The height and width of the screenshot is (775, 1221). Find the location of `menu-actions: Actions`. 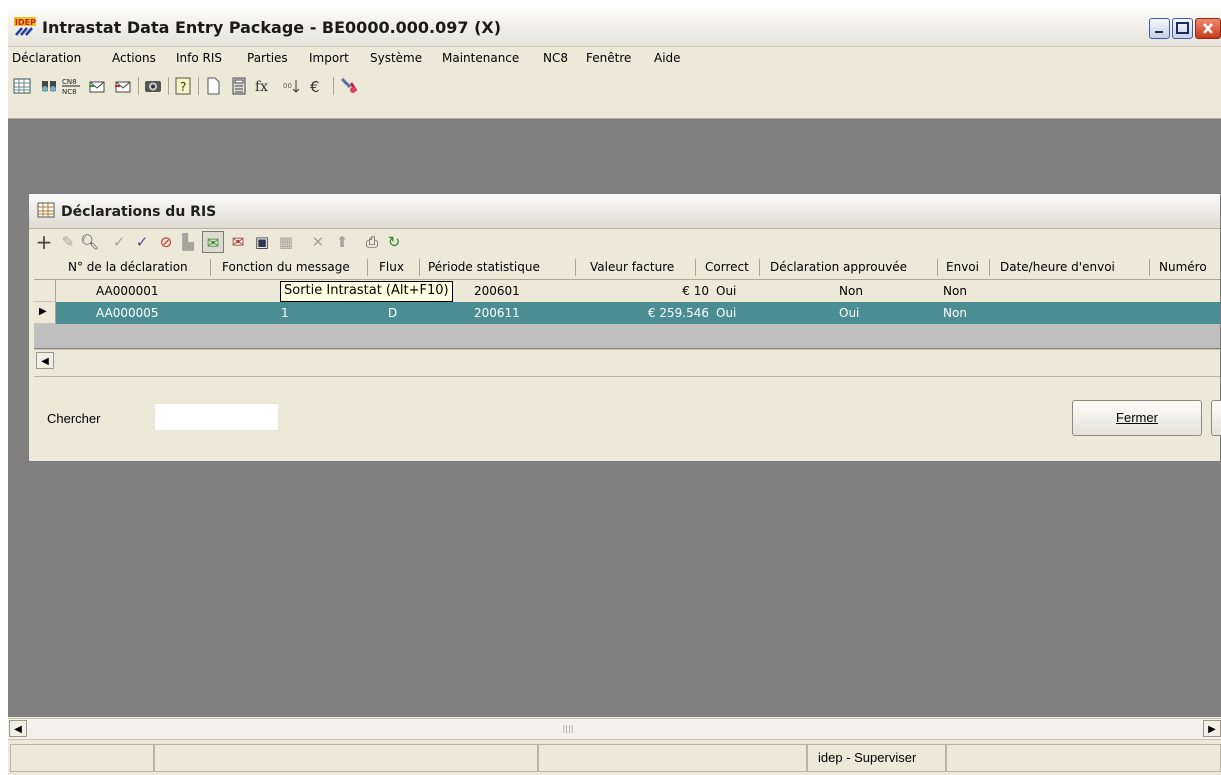

menu-actions: Actions is located at coordinates (134, 58).